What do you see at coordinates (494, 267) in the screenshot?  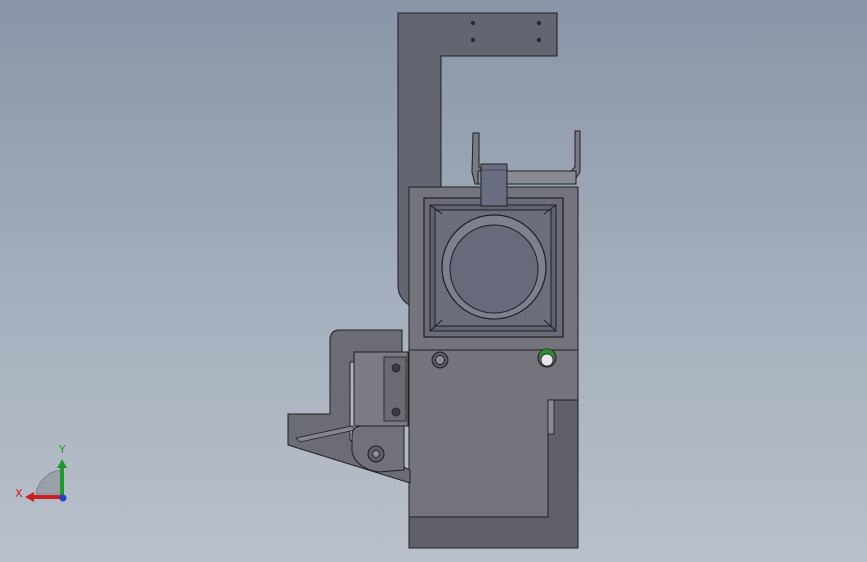 I see `motor-can` at bounding box center [494, 267].